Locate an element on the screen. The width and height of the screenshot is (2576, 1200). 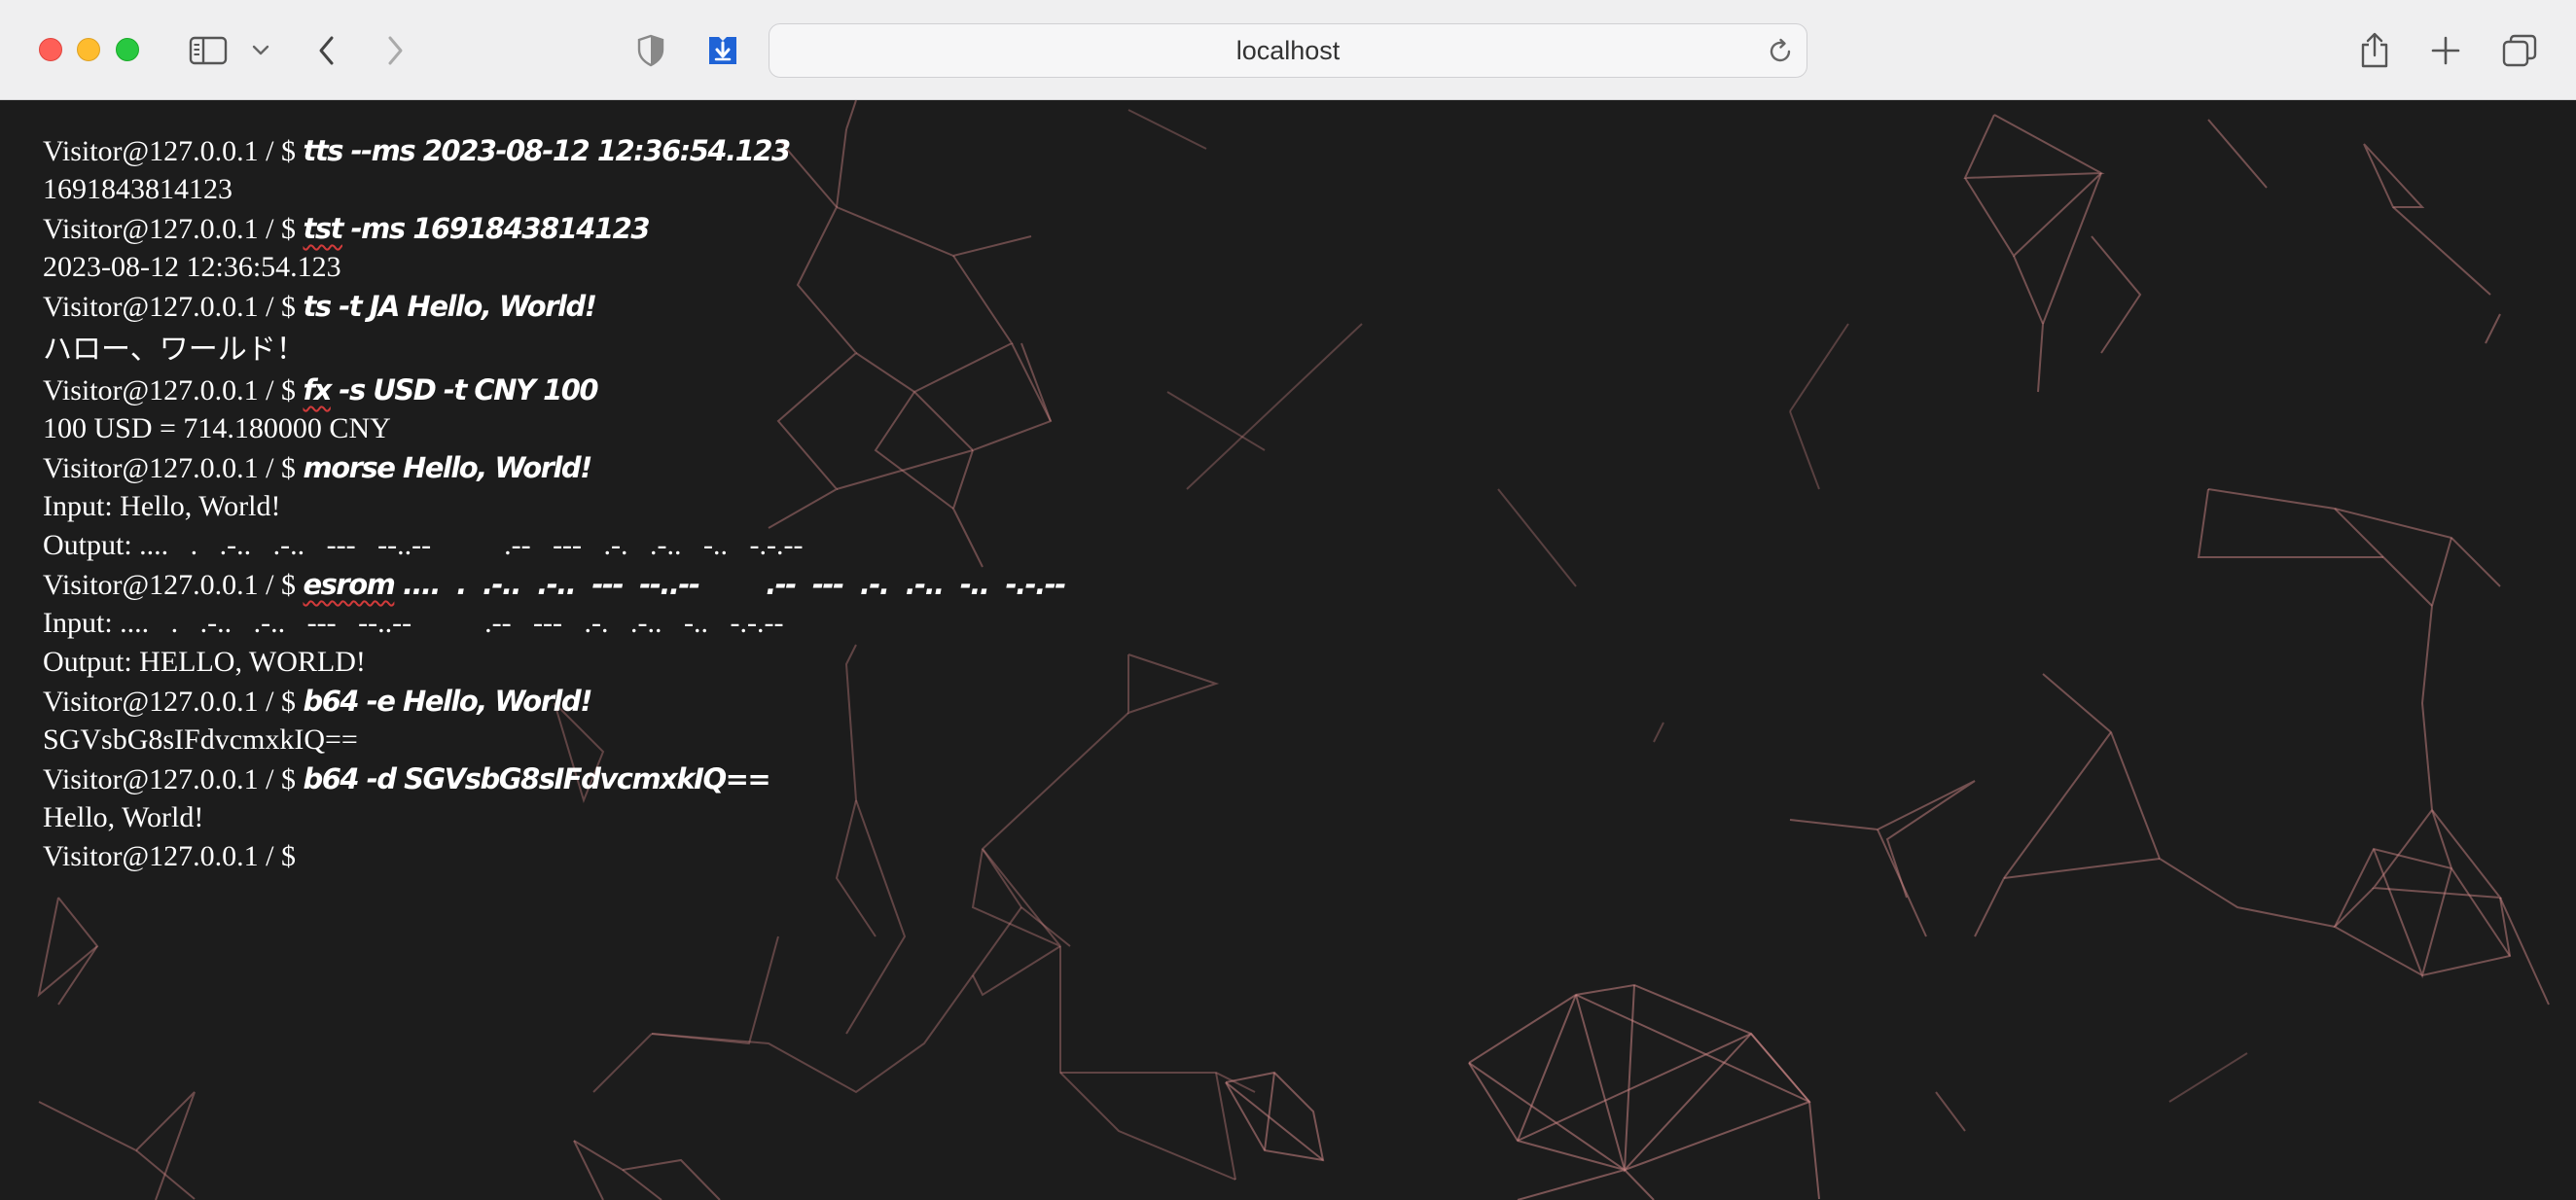
browser-toolbar: localhost is located at coordinates (1288, 50).